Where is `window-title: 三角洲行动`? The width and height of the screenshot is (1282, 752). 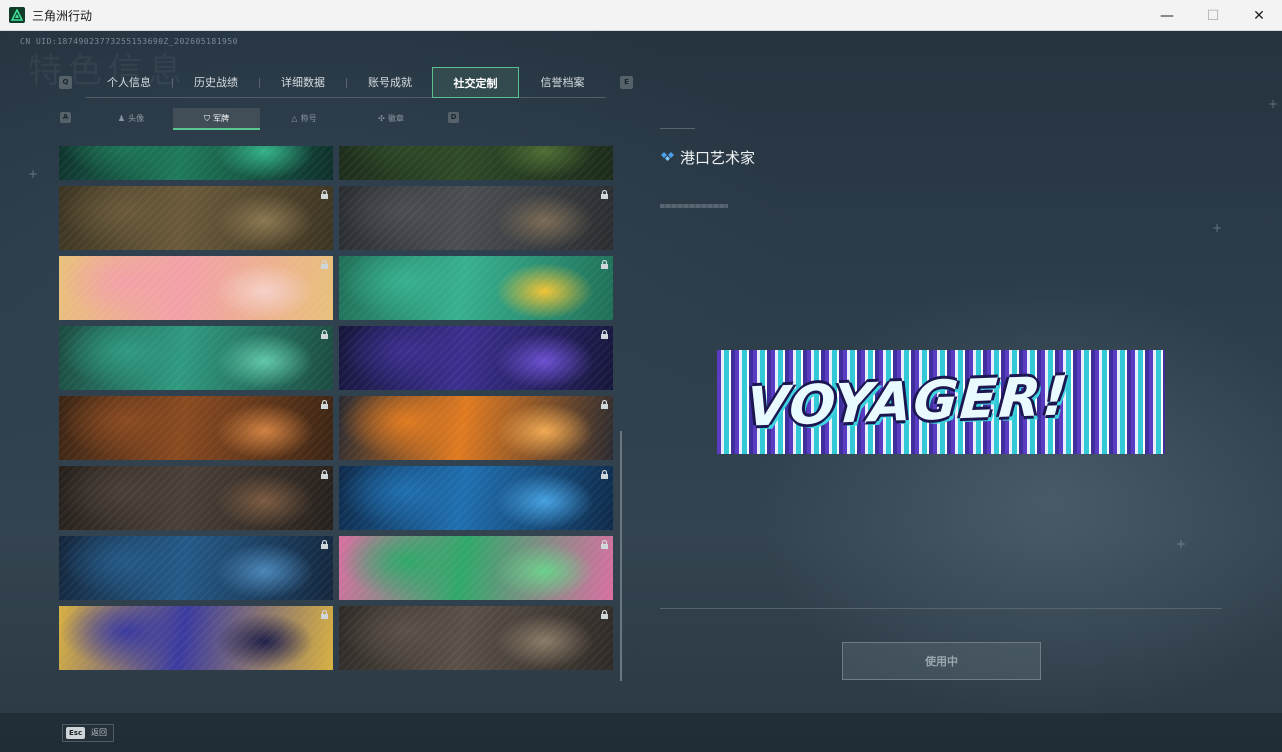 window-title: 三角洲行动 is located at coordinates (62, 16).